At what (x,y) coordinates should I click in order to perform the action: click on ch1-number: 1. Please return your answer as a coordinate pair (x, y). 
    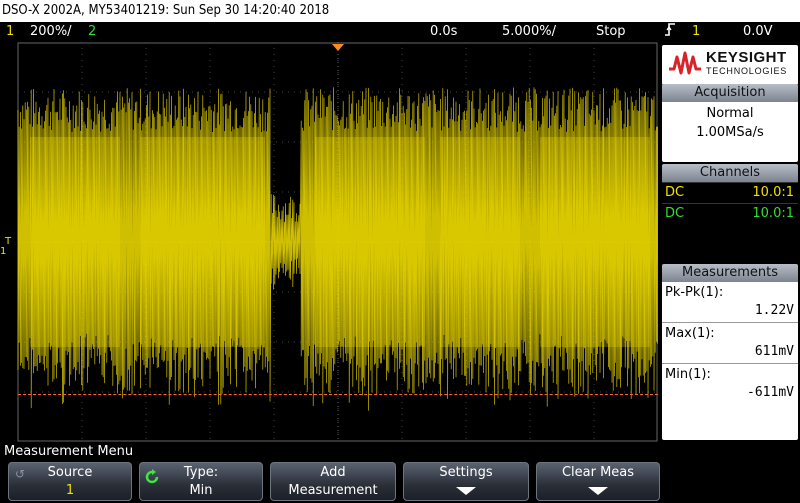
    Looking at the image, I should click on (10, 31).